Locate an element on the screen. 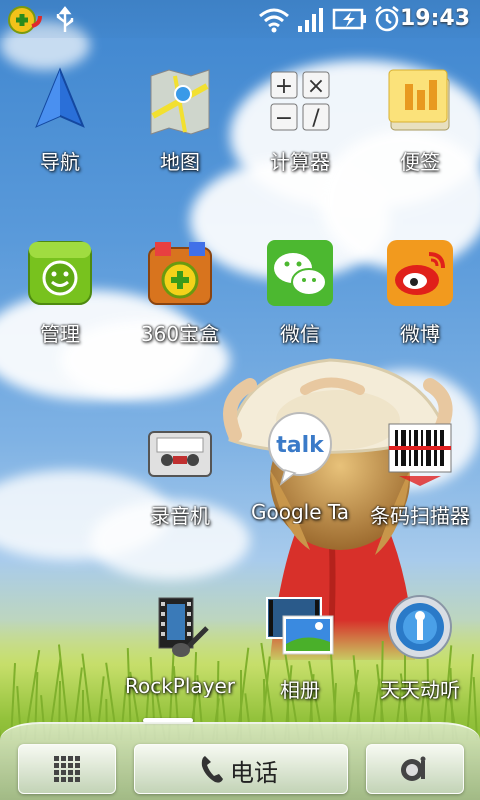 Image resolution: width=480 pixels, height=800 pixels. app-360-box: 360宝盒 is located at coordinates (180, 308).